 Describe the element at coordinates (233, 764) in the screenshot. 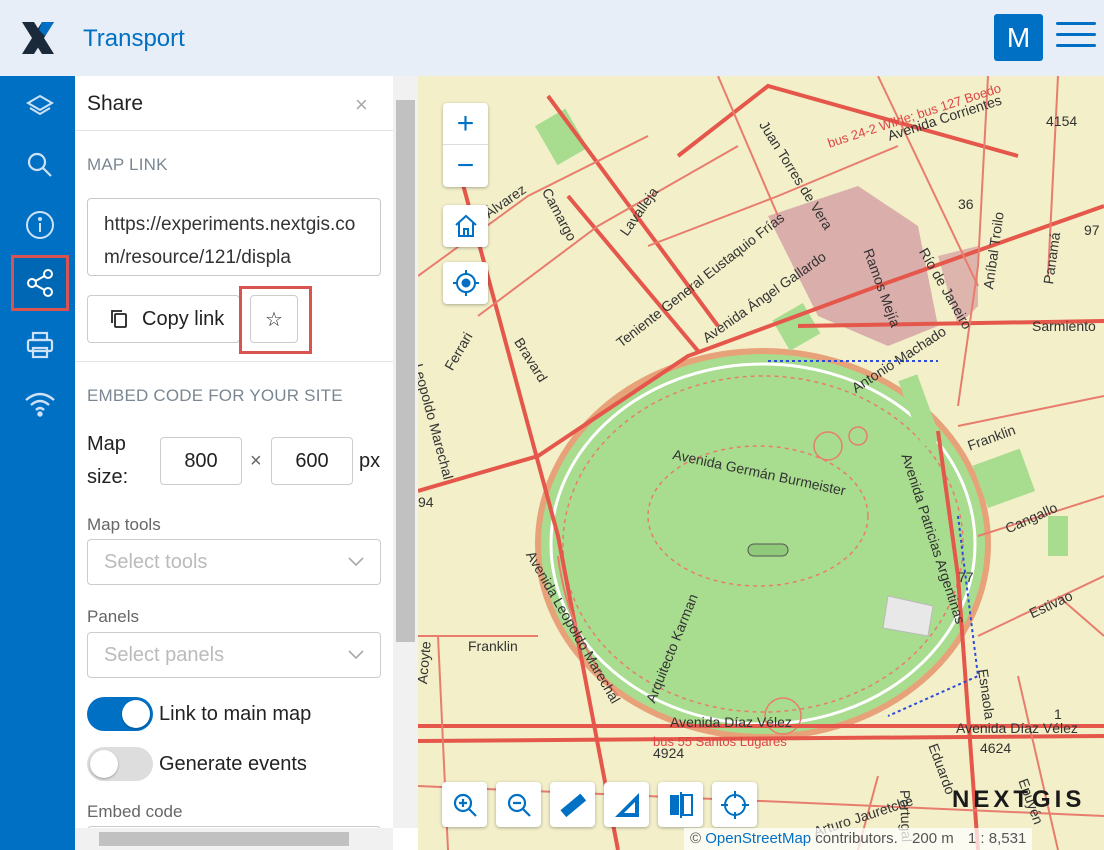

I see `generate-events-label: Generate events` at that location.